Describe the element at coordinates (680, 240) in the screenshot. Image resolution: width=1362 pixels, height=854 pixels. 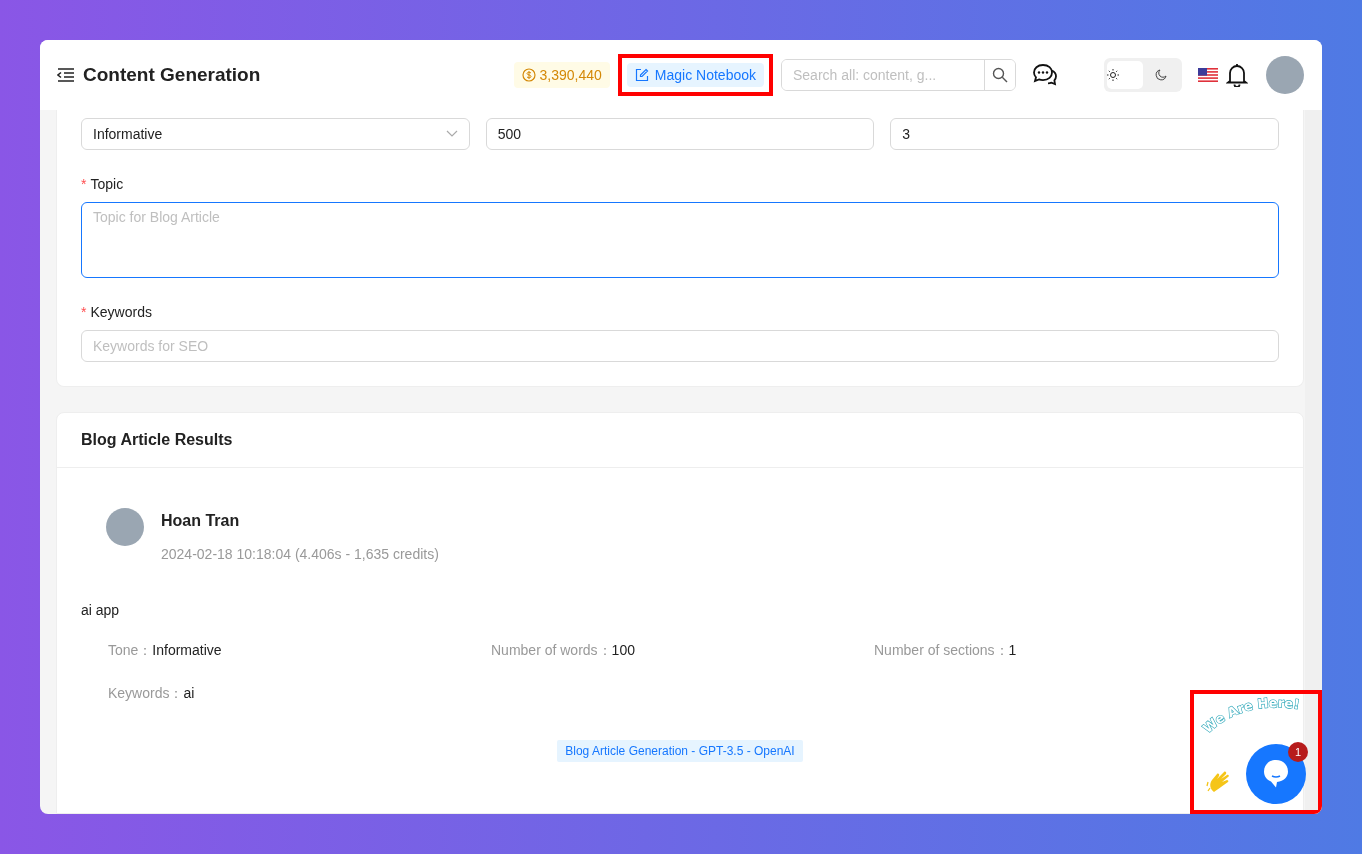
I see `topic-textarea: Topic for Blog Article` at that location.